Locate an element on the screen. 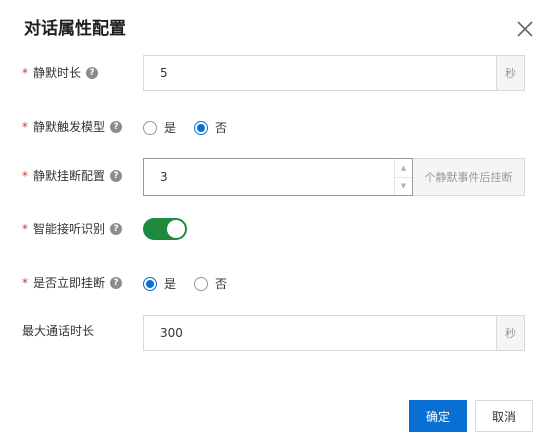 The image size is (558, 448). silence-duration-field: 秒 is located at coordinates (334, 73).